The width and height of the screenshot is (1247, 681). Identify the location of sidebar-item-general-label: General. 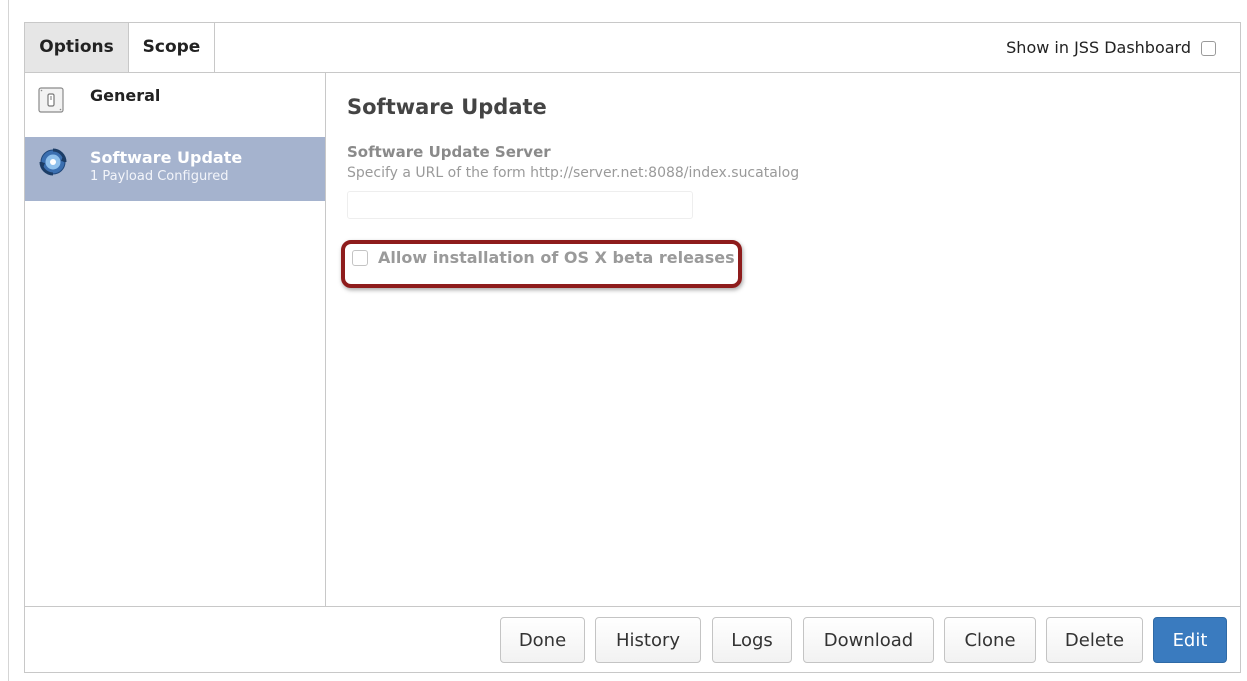
(125, 95).